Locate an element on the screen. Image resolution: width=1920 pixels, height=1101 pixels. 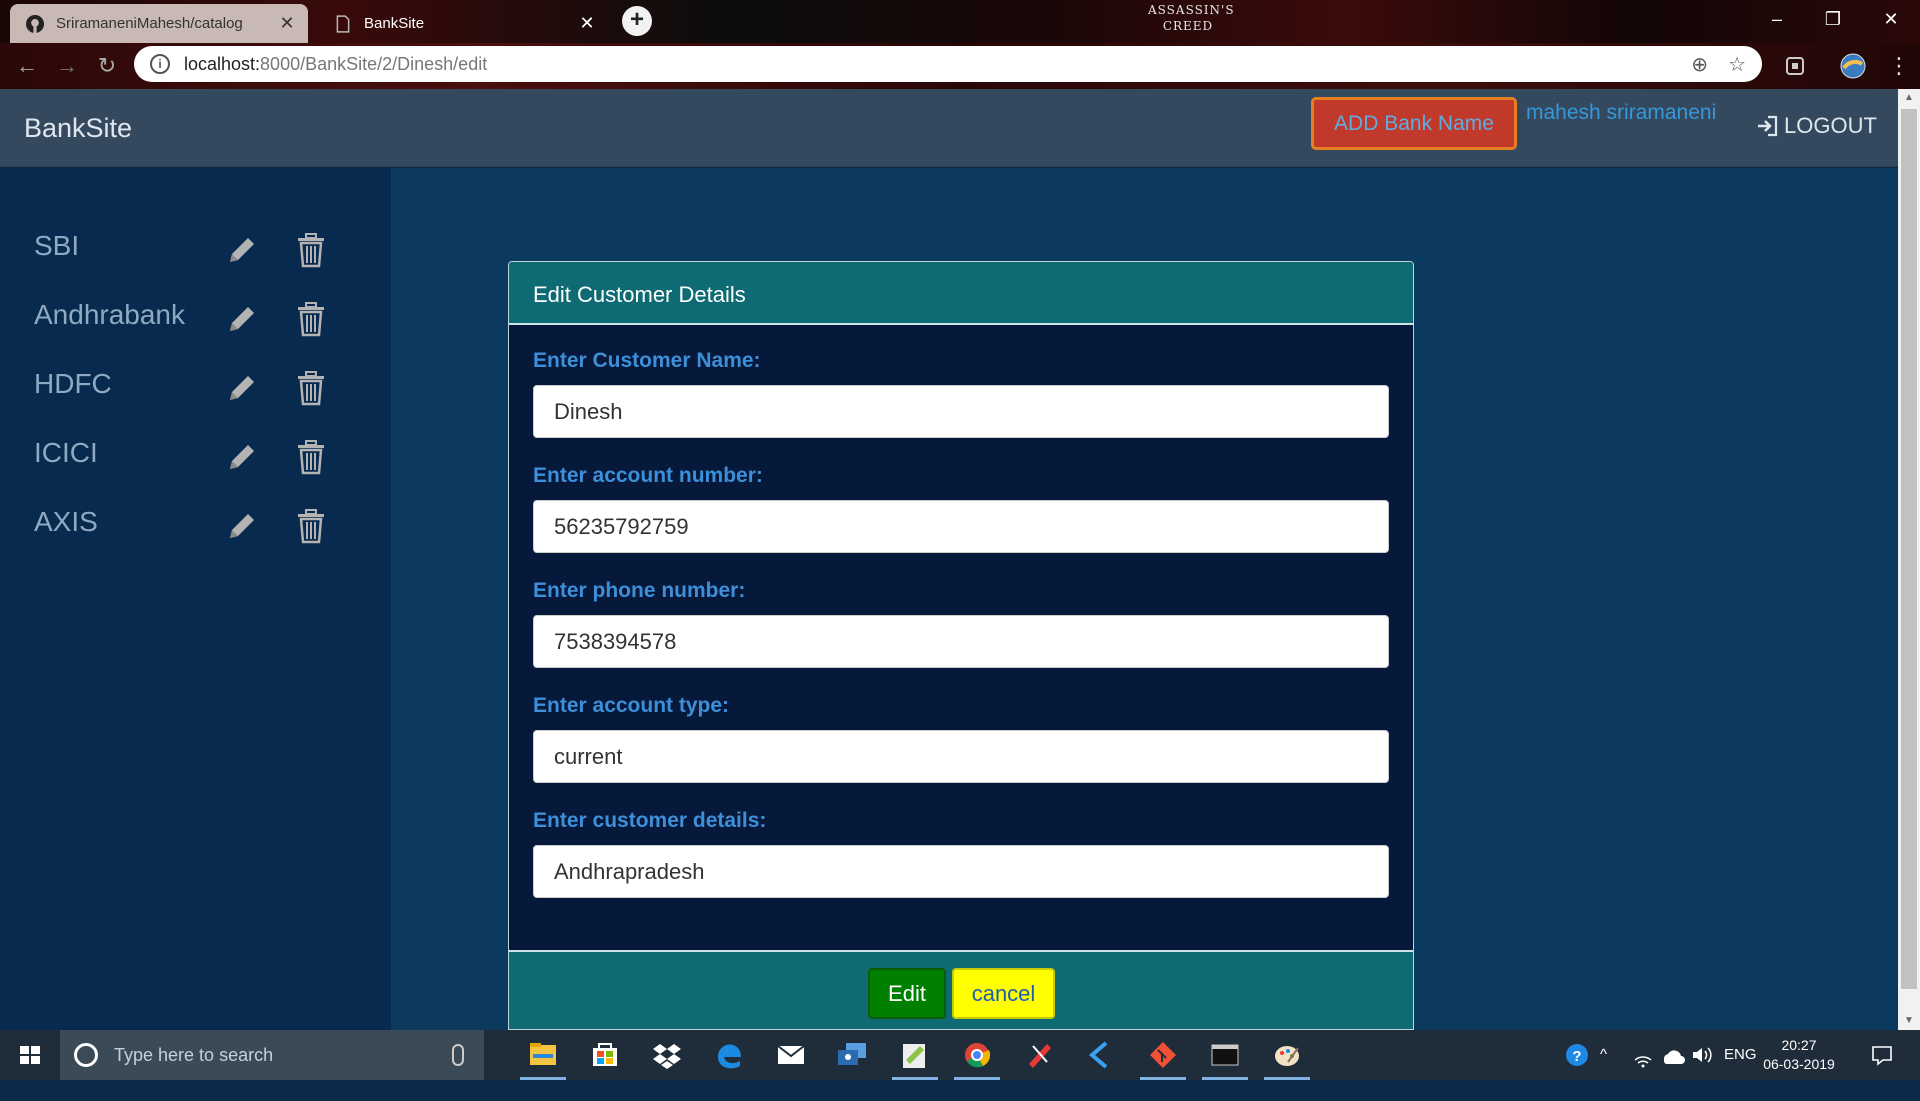
document-icon is located at coordinates (343, 23).